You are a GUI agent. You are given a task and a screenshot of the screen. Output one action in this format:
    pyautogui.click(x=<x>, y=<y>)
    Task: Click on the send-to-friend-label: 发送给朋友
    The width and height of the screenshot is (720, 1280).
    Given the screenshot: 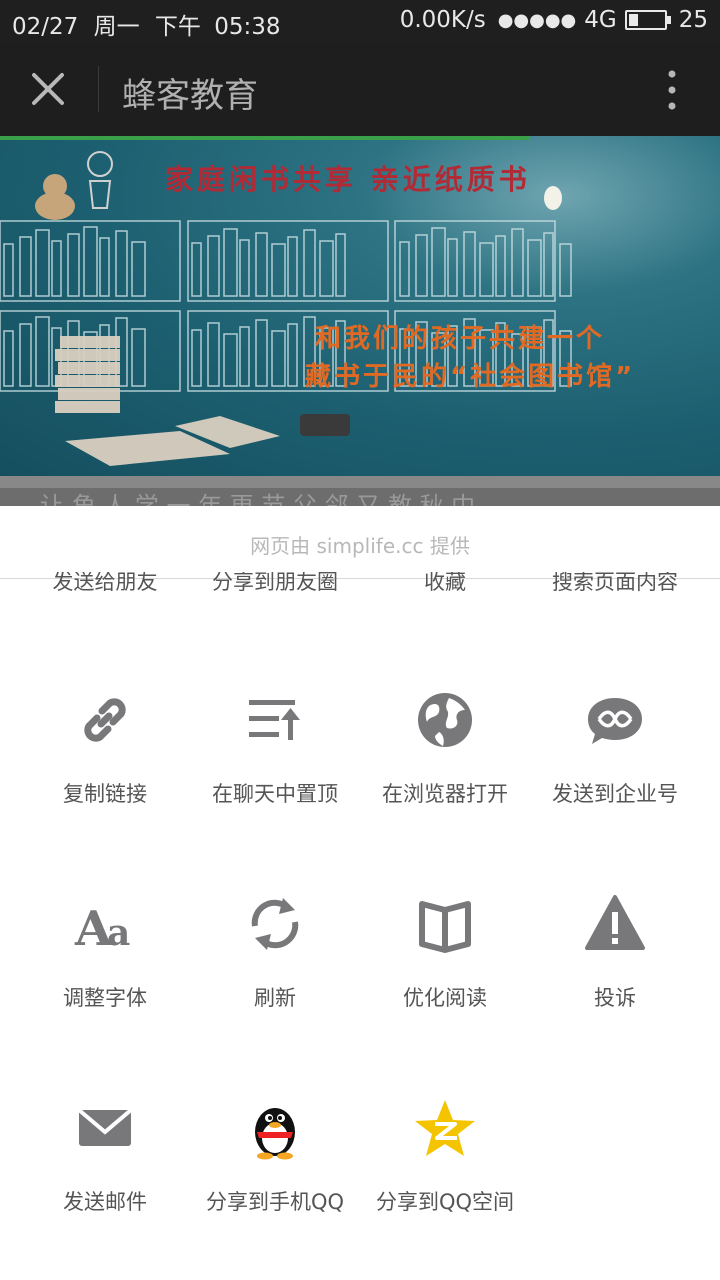 What is the action you would take?
    pyautogui.click(x=105, y=583)
    